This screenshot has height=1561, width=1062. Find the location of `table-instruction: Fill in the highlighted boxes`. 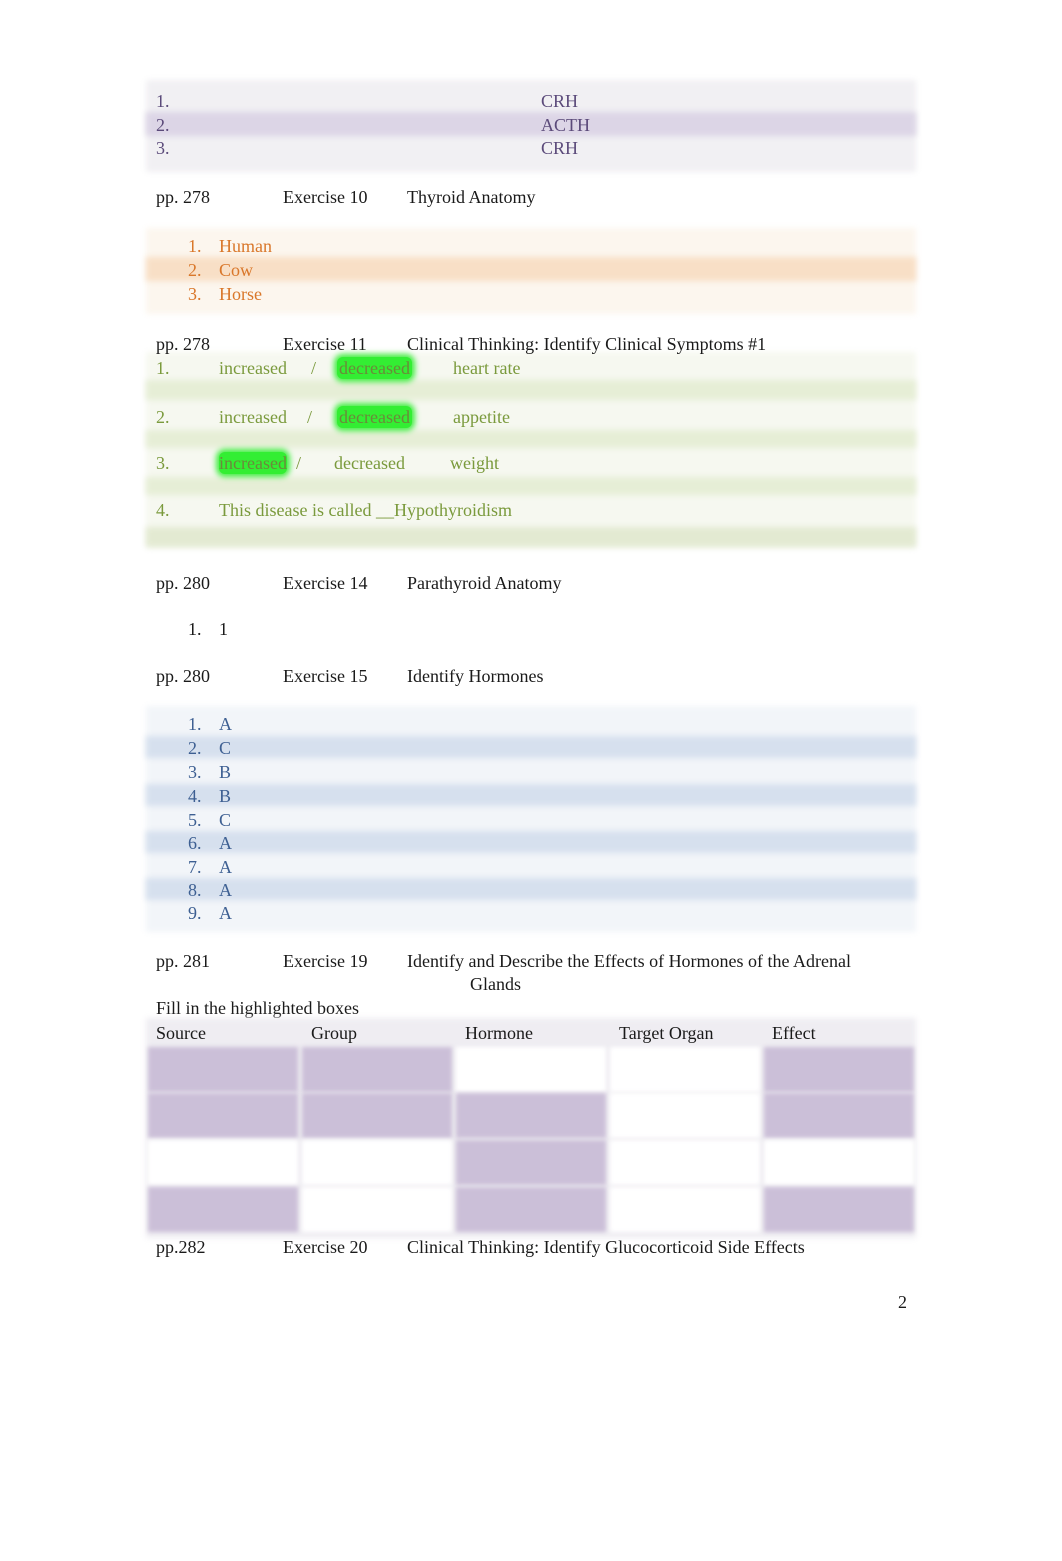

table-instruction: Fill in the highlighted boxes is located at coordinates (257, 1008).